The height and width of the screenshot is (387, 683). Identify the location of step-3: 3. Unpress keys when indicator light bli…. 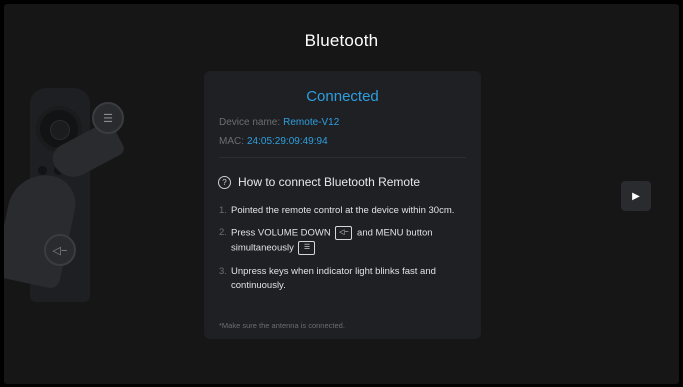
(344, 279).